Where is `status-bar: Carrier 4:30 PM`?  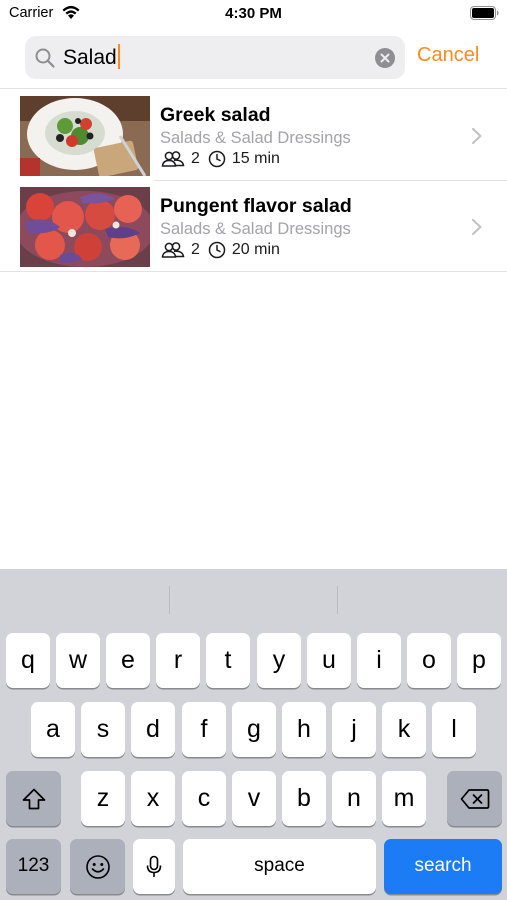
status-bar: Carrier 4:30 PM is located at coordinates (253, 14).